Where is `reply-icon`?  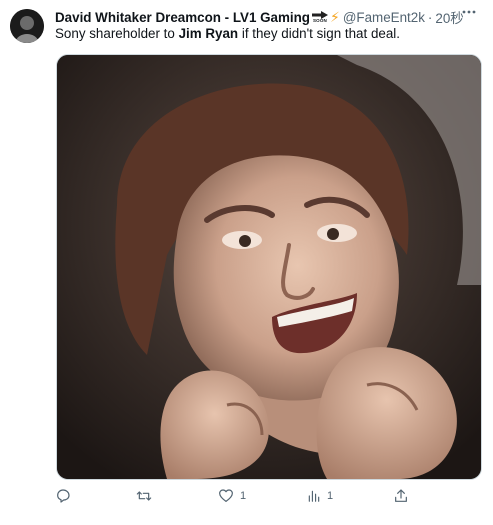 reply-icon is located at coordinates (63, 496).